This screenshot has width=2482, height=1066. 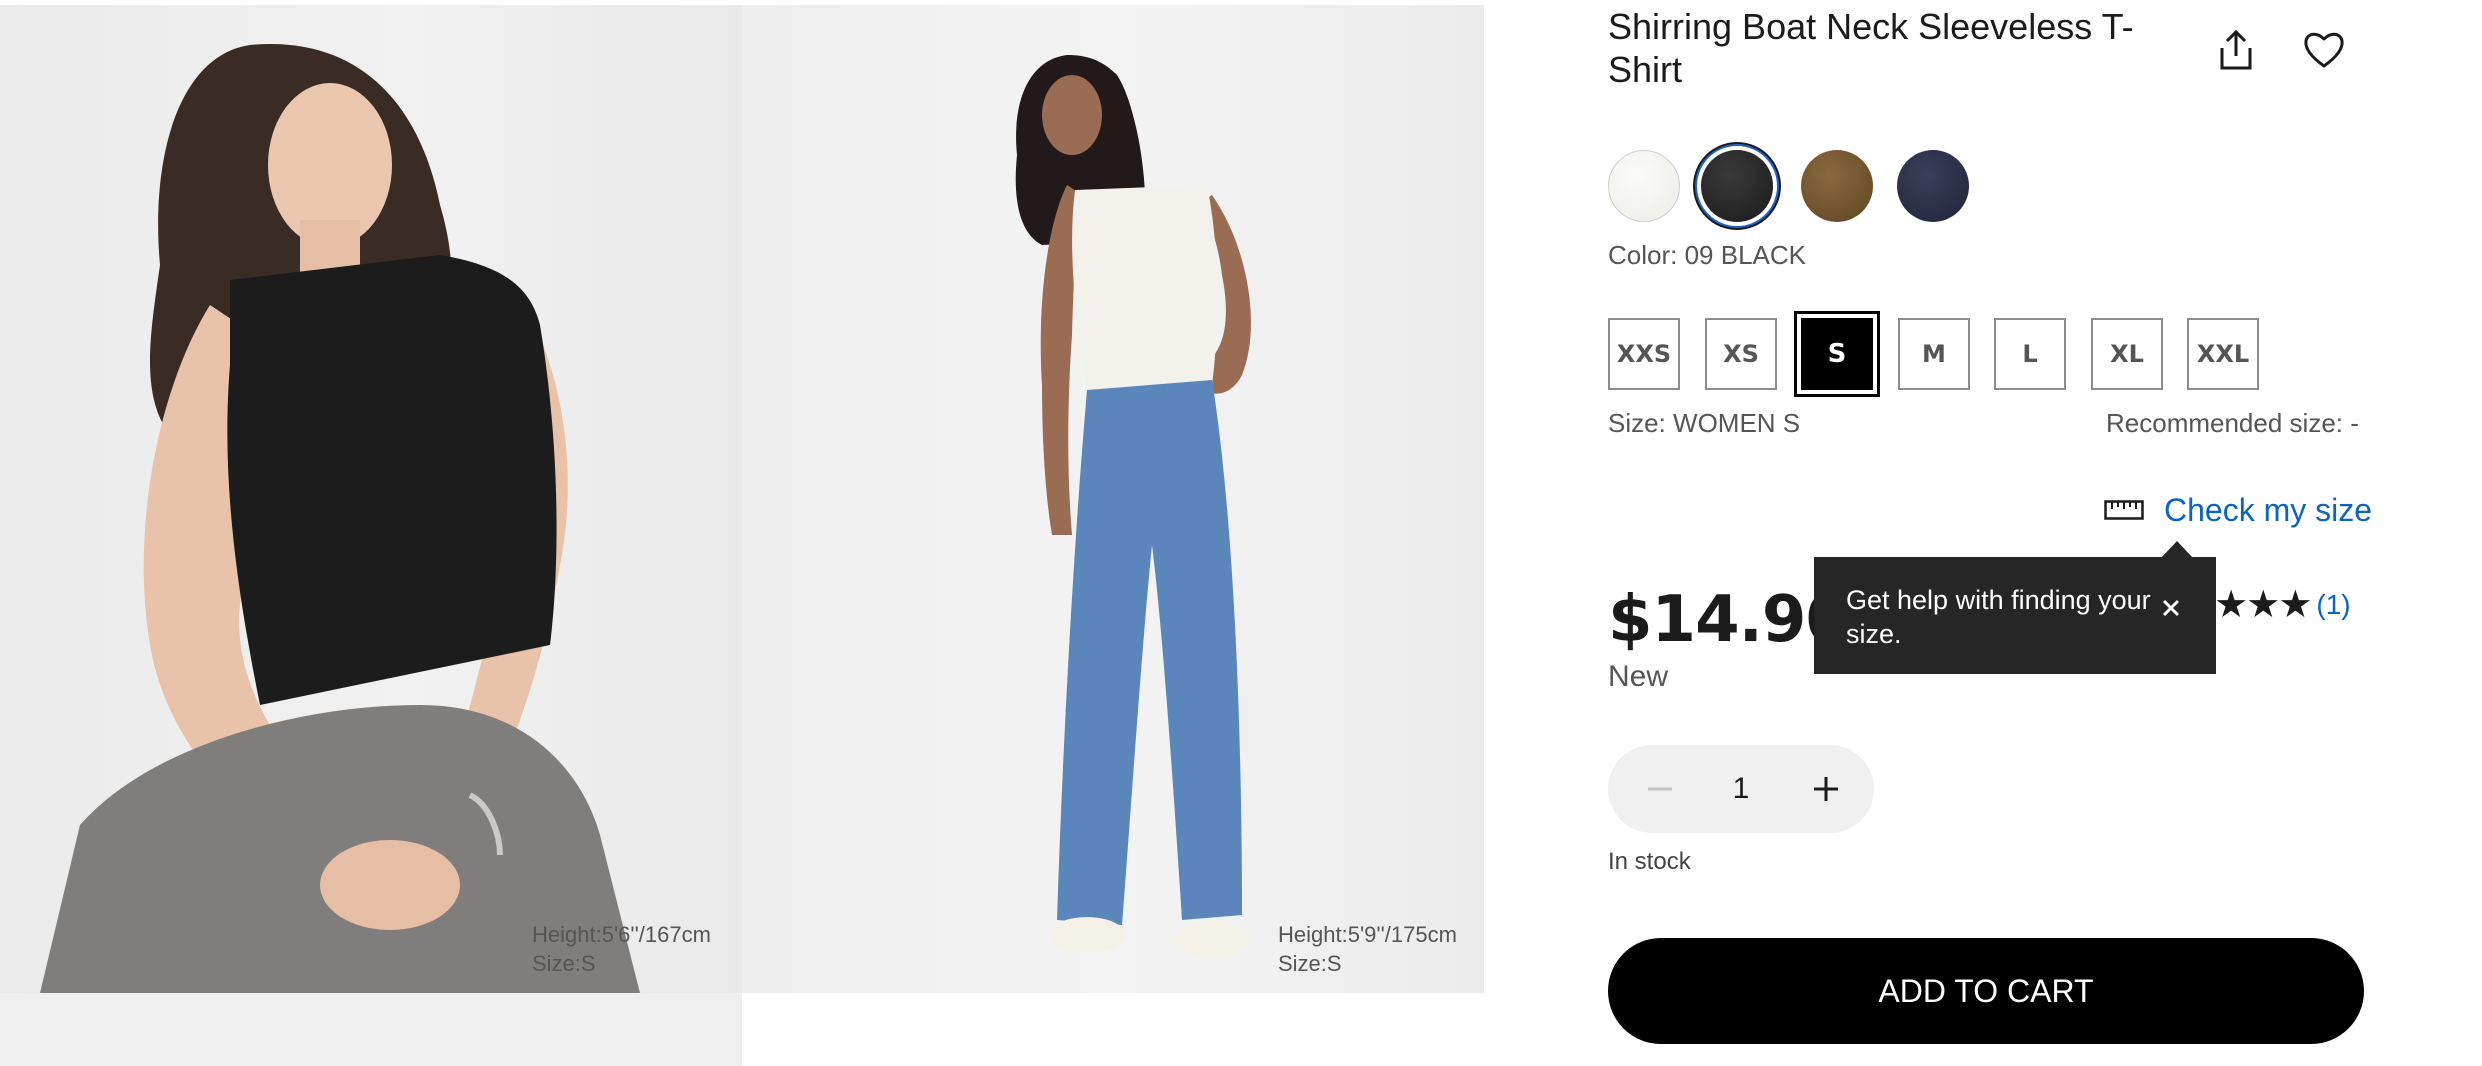 I want to click on check-my-size-label: Check my size, so click(x=2268, y=509).